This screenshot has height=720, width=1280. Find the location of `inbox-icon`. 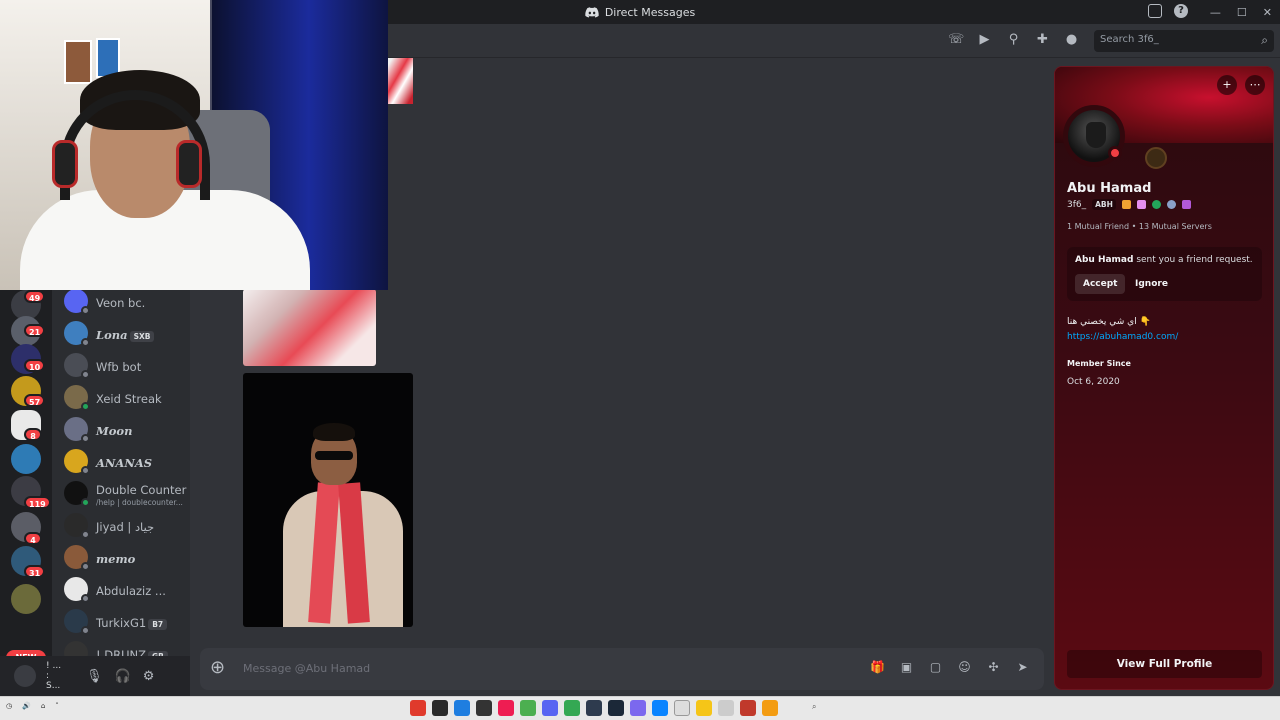

inbox-icon is located at coordinates (1155, 11).